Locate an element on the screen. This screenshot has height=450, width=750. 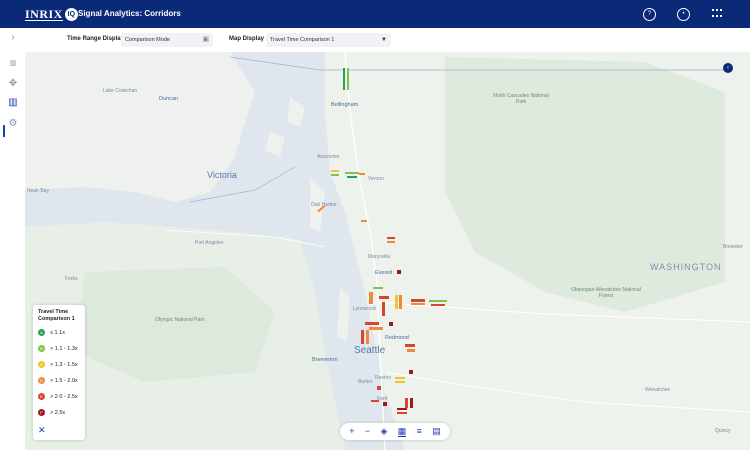
legend-item: E > 2.0 - 2.5x is located at coordinates (58, 396).